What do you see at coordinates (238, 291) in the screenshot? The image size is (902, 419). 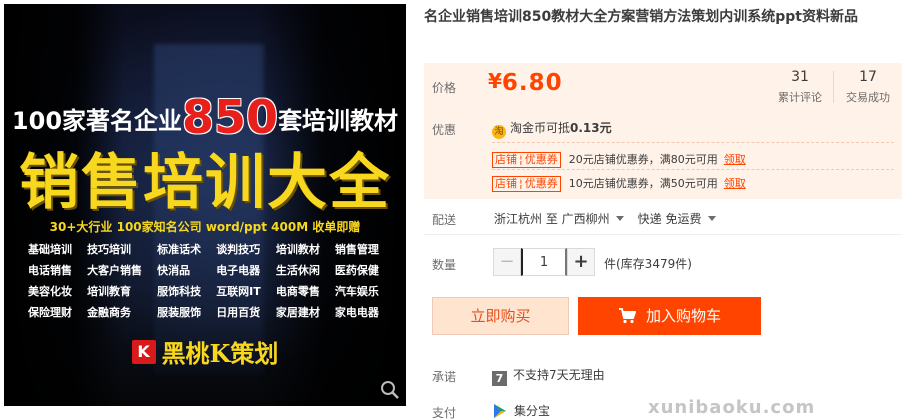 I see `image-category: 互联网IT` at bounding box center [238, 291].